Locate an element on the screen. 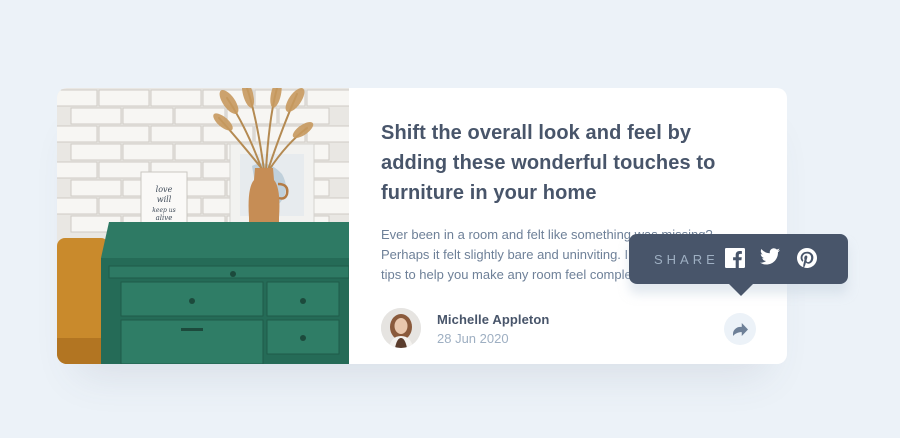 The image size is (900, 438). share-button is located at coordinates (740, 329).